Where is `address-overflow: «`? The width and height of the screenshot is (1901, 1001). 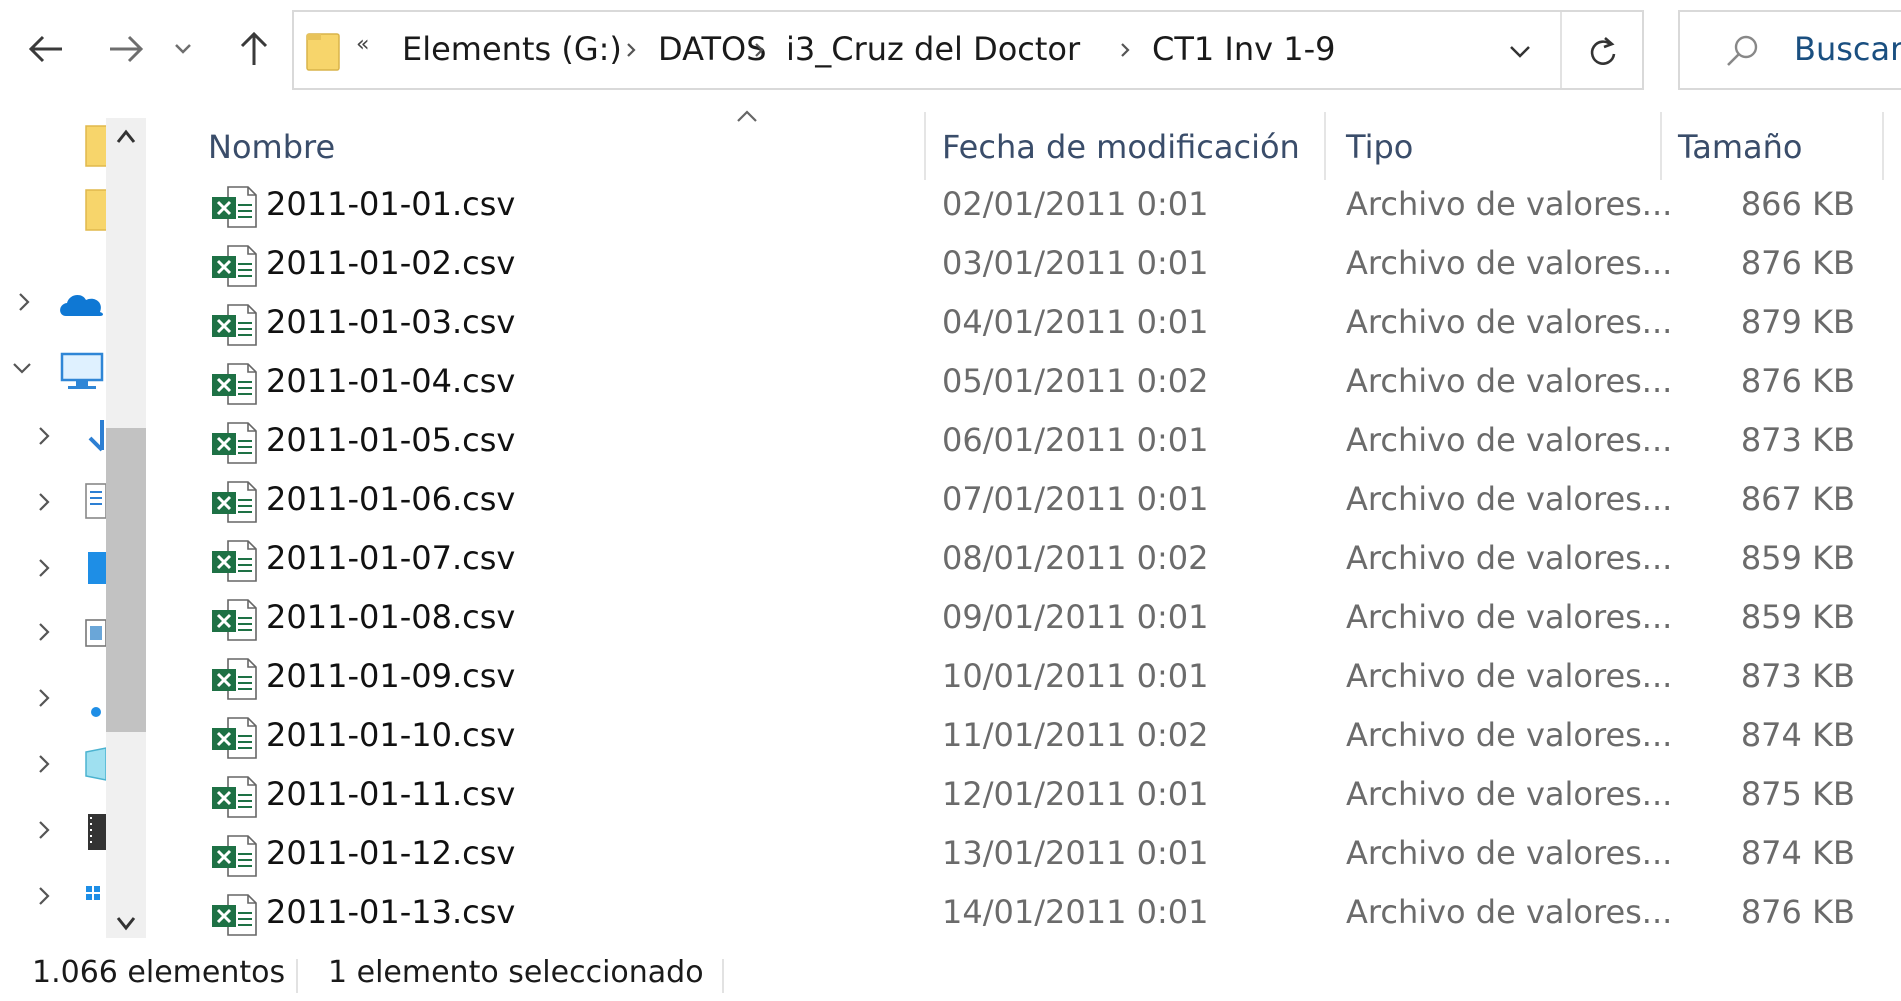 address-overflow: « is located at coordinates (362, 44).